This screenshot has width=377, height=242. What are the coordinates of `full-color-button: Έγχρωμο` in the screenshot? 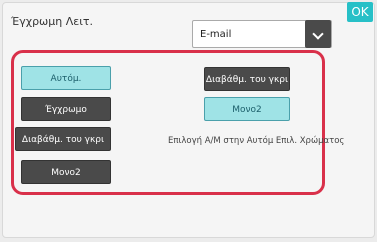 It's located at (66, 109).